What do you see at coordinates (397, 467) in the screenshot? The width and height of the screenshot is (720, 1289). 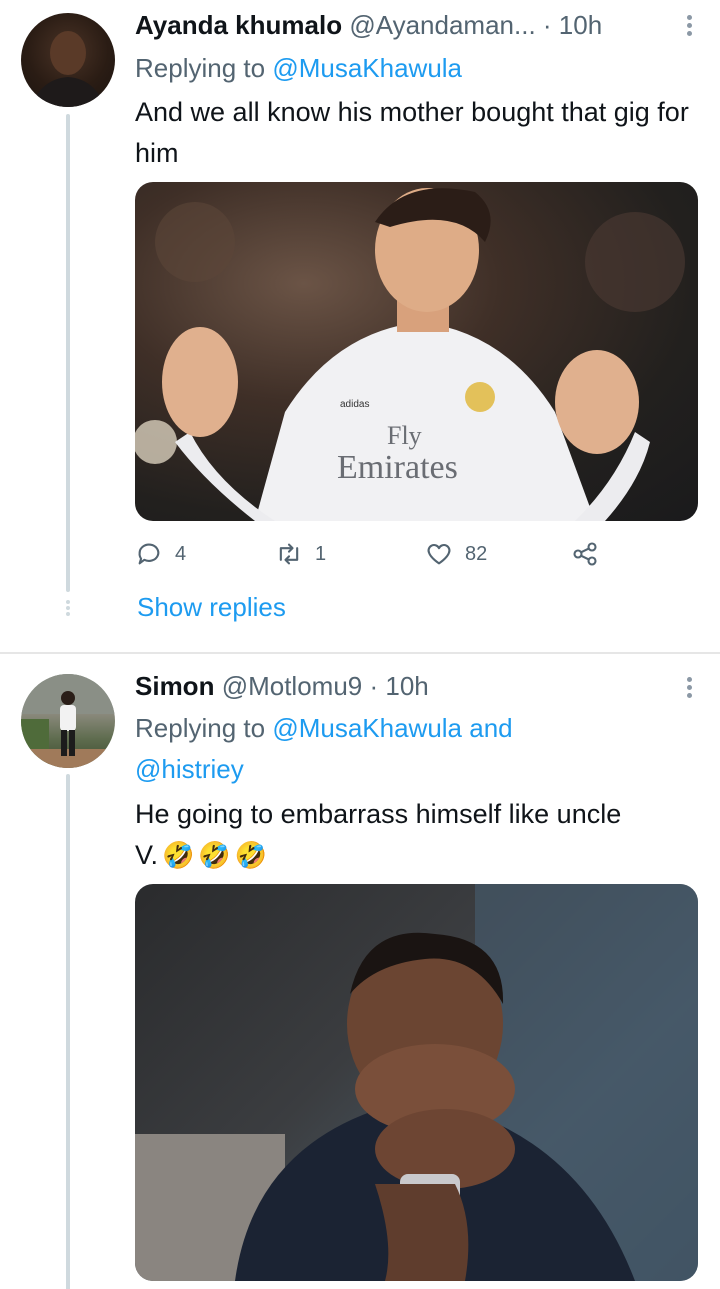 I see `shirt-sponsor-line2: Emirates` at bounding box center [397, 467].